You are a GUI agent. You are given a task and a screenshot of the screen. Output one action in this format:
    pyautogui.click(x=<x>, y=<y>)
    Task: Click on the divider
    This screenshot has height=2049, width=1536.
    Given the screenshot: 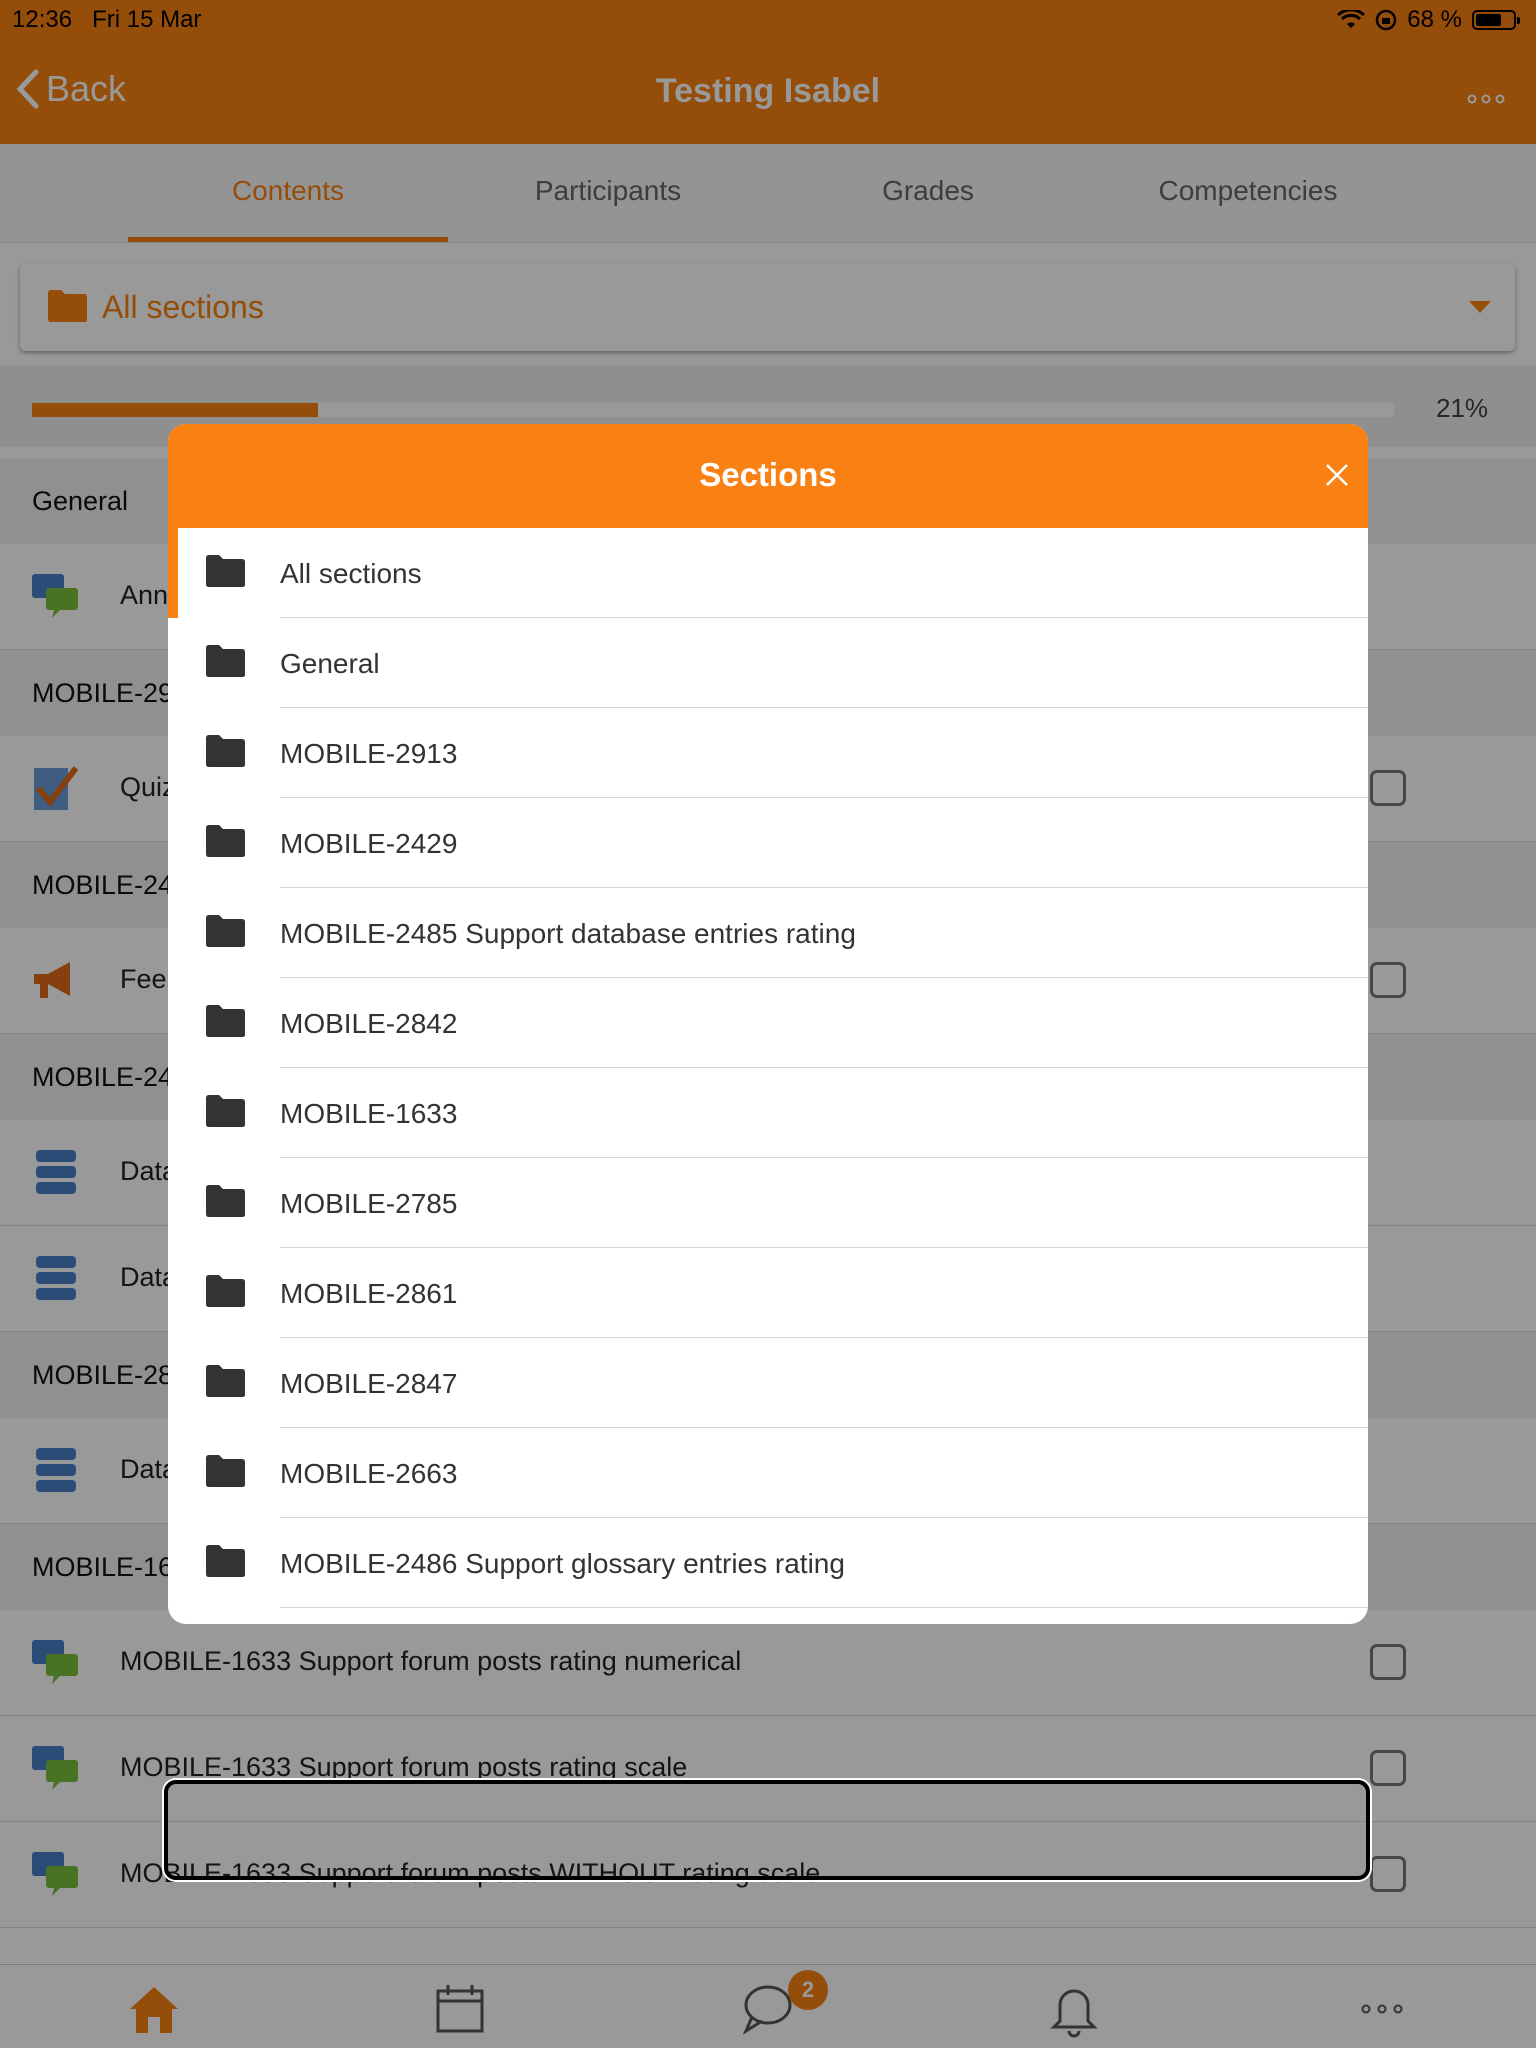 What is the action you would take?
    pyautogui.click(x=824, y=1607)
    